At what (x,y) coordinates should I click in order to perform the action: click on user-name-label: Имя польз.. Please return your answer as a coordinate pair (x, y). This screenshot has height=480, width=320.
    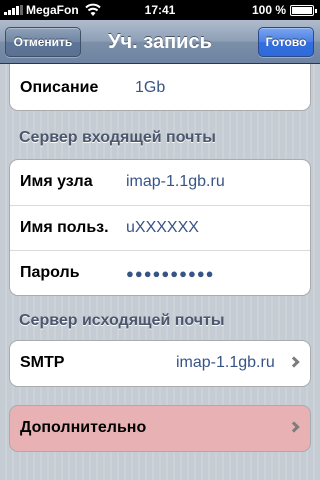
    Looking at the image, I should click on (64, 227).